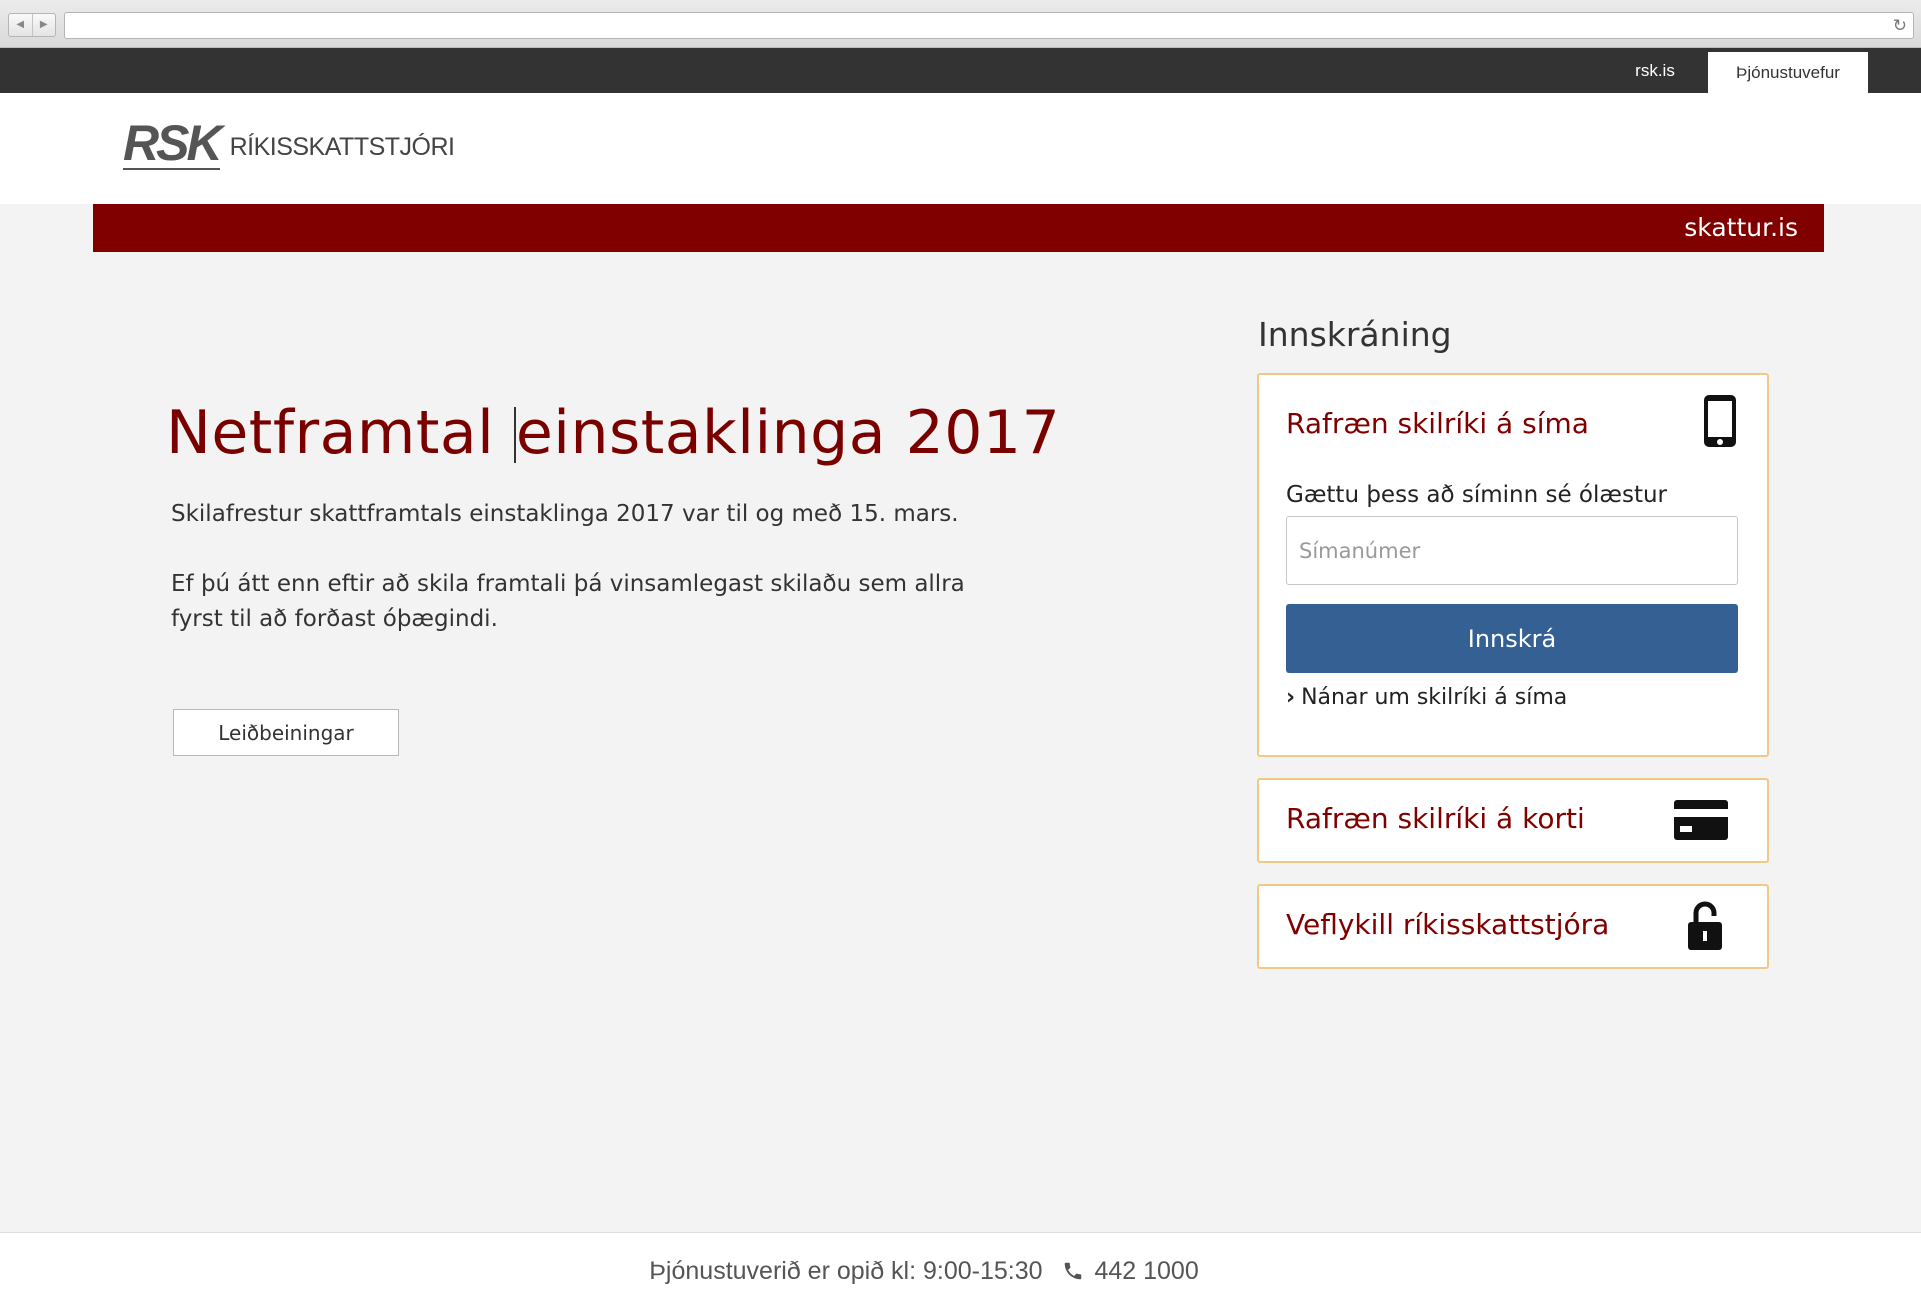  I want to click on login-button: Innskrá, so click(1512, 638).